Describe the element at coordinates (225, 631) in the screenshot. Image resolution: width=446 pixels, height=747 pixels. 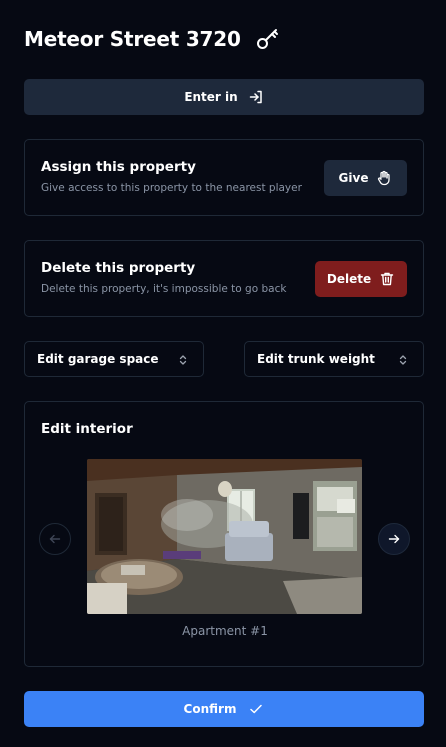
I see `interior-caption: Apartment #1` at that location.